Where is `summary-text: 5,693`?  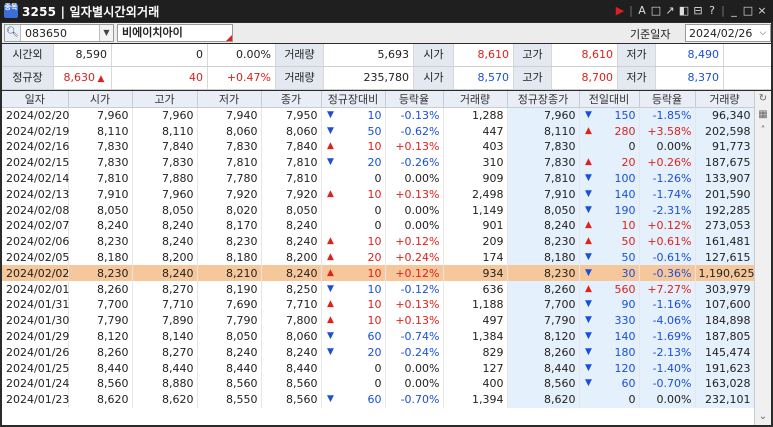
summary-text: 5,693 is located at coordinates (393, 54).